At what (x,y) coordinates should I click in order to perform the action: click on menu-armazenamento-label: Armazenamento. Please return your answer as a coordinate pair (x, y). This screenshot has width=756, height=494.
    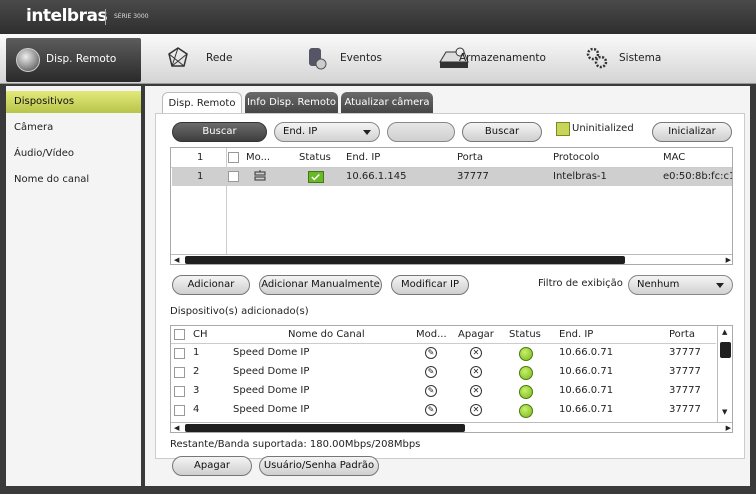
    Looking at the image, I should click on (502, 58).